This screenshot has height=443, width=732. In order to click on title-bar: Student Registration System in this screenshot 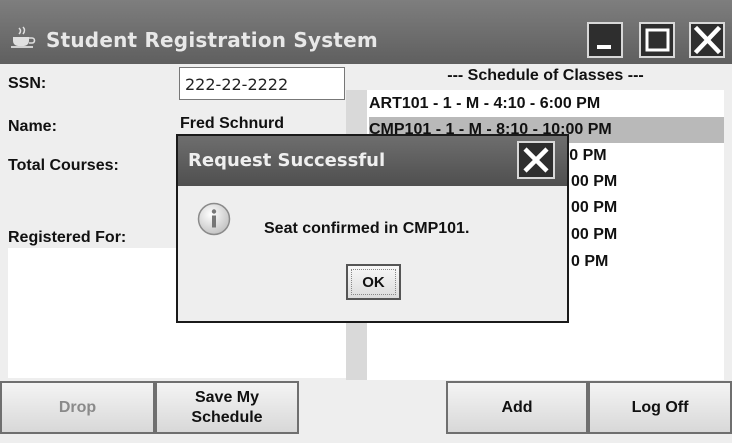, I will do `click(366, 32)`.